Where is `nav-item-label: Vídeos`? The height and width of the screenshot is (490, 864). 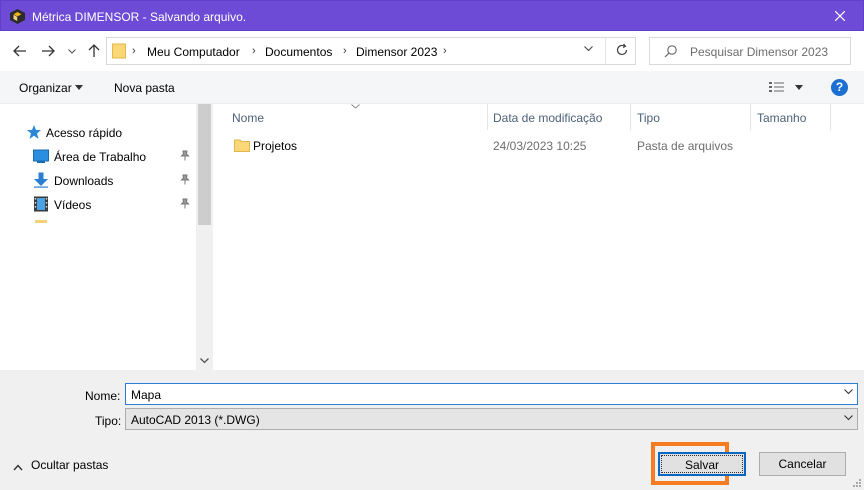 nav-item-label: Vídeos is located at coordinates (73, 205).